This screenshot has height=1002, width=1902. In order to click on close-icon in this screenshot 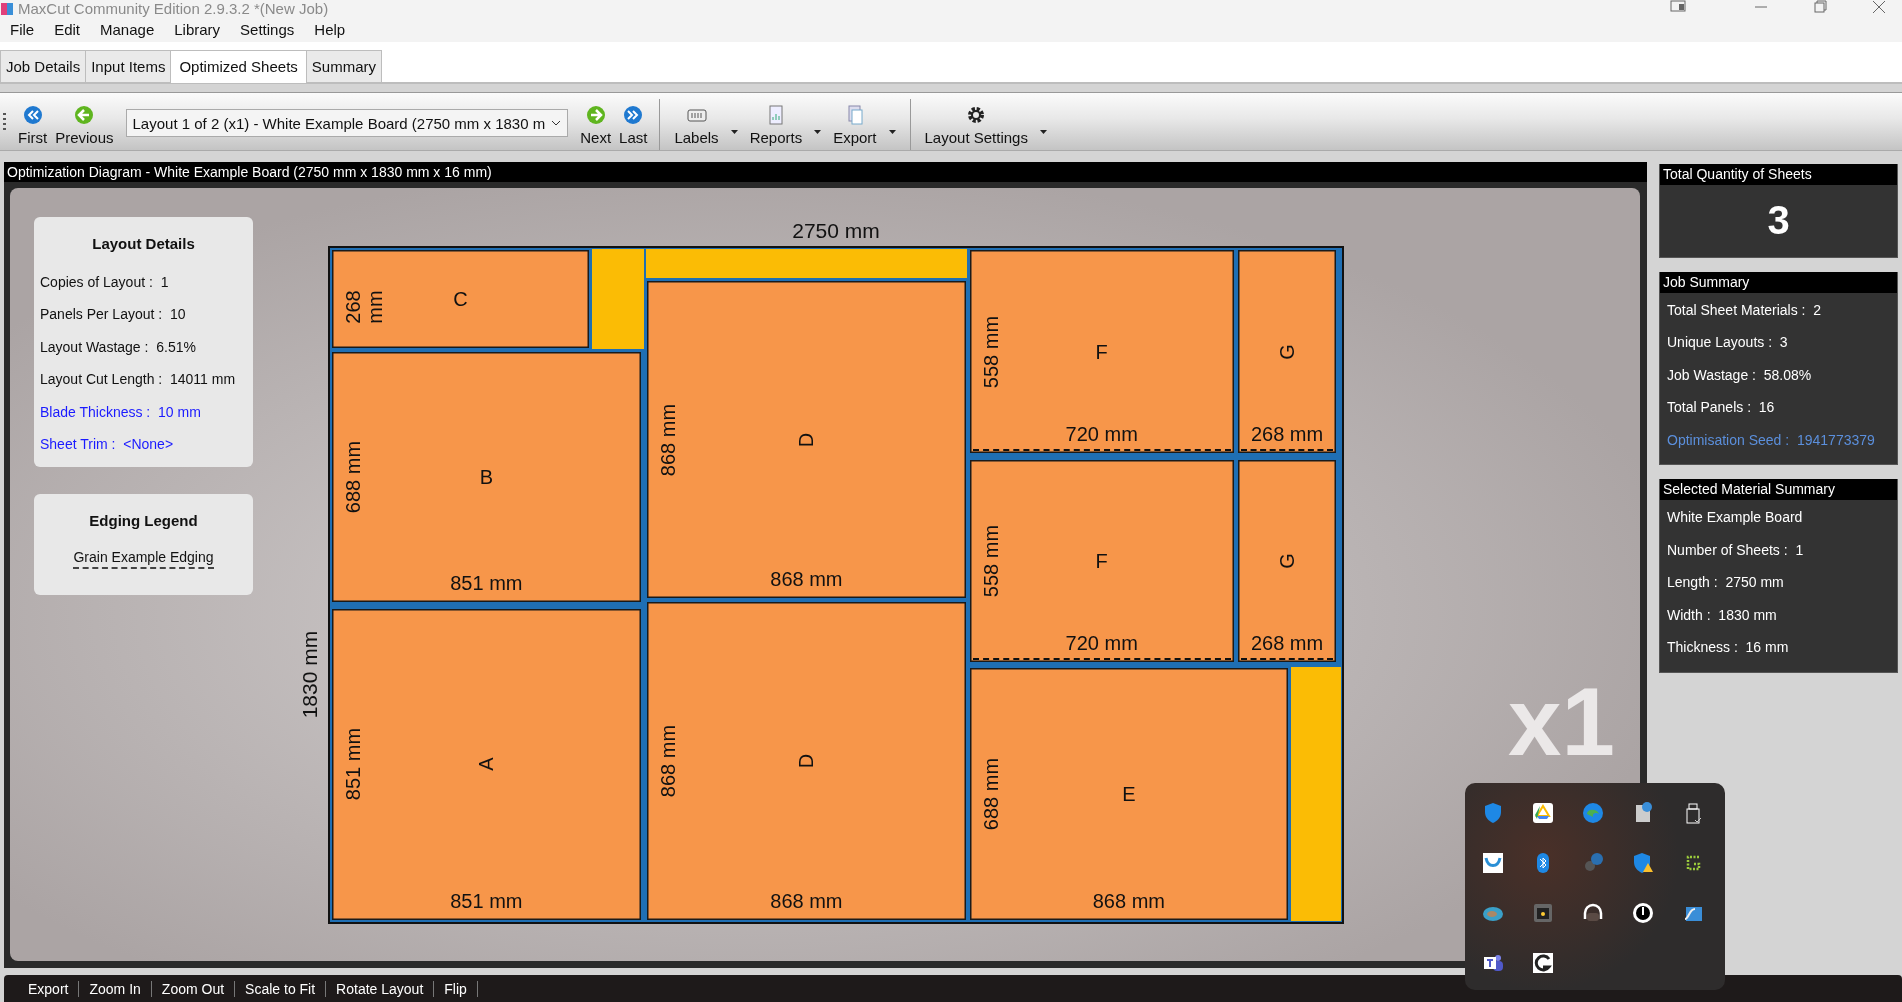, I will do `click(1879, 7)`.